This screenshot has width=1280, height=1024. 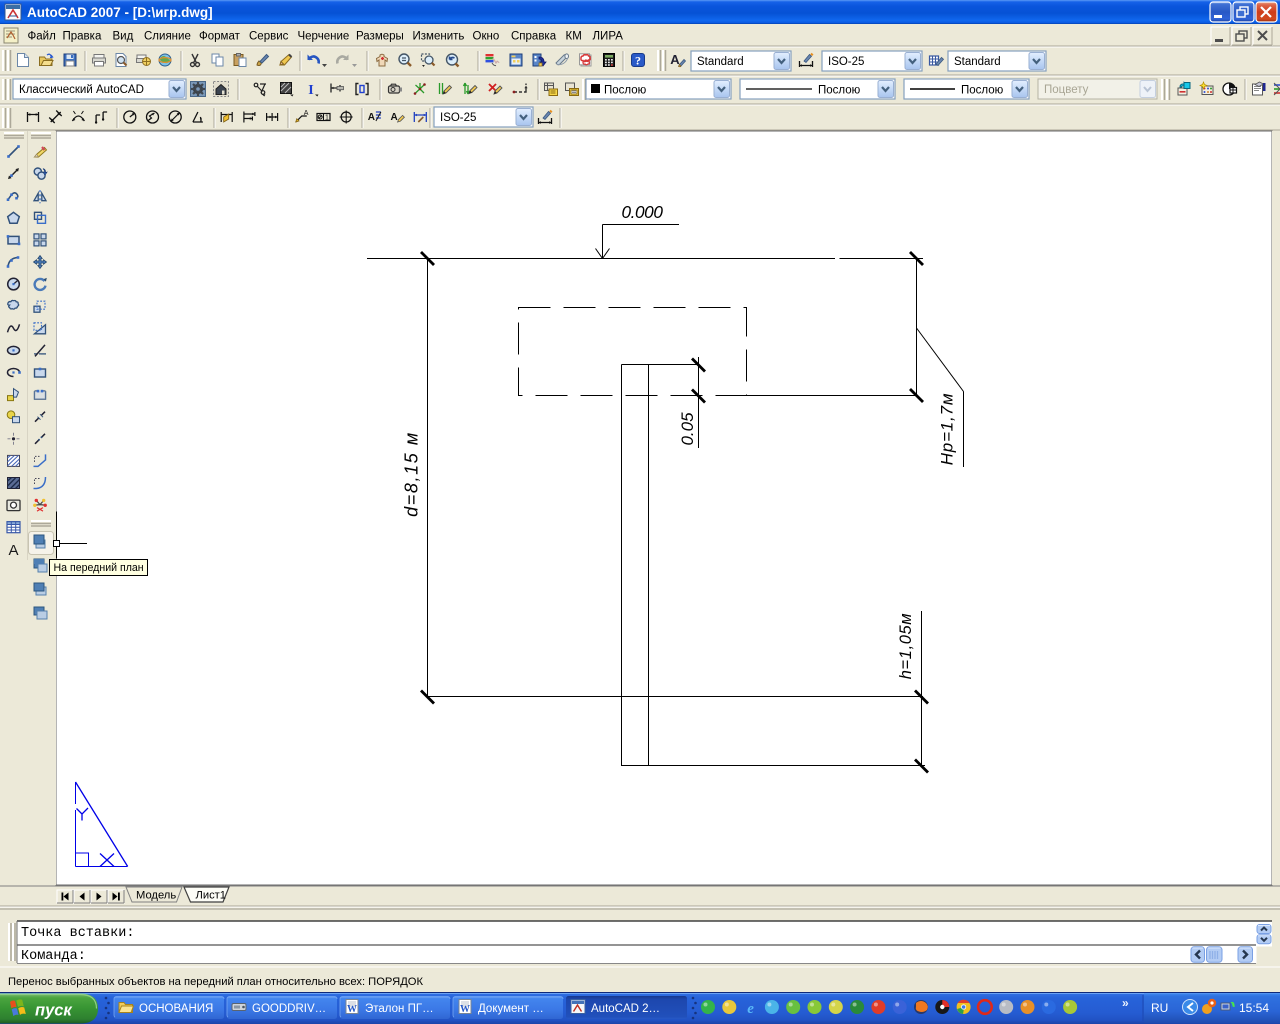 What do you see at coordinates (687, 429) in the screenshot?
I see `svg-text: 0.05` at bounding box center [687, 429].